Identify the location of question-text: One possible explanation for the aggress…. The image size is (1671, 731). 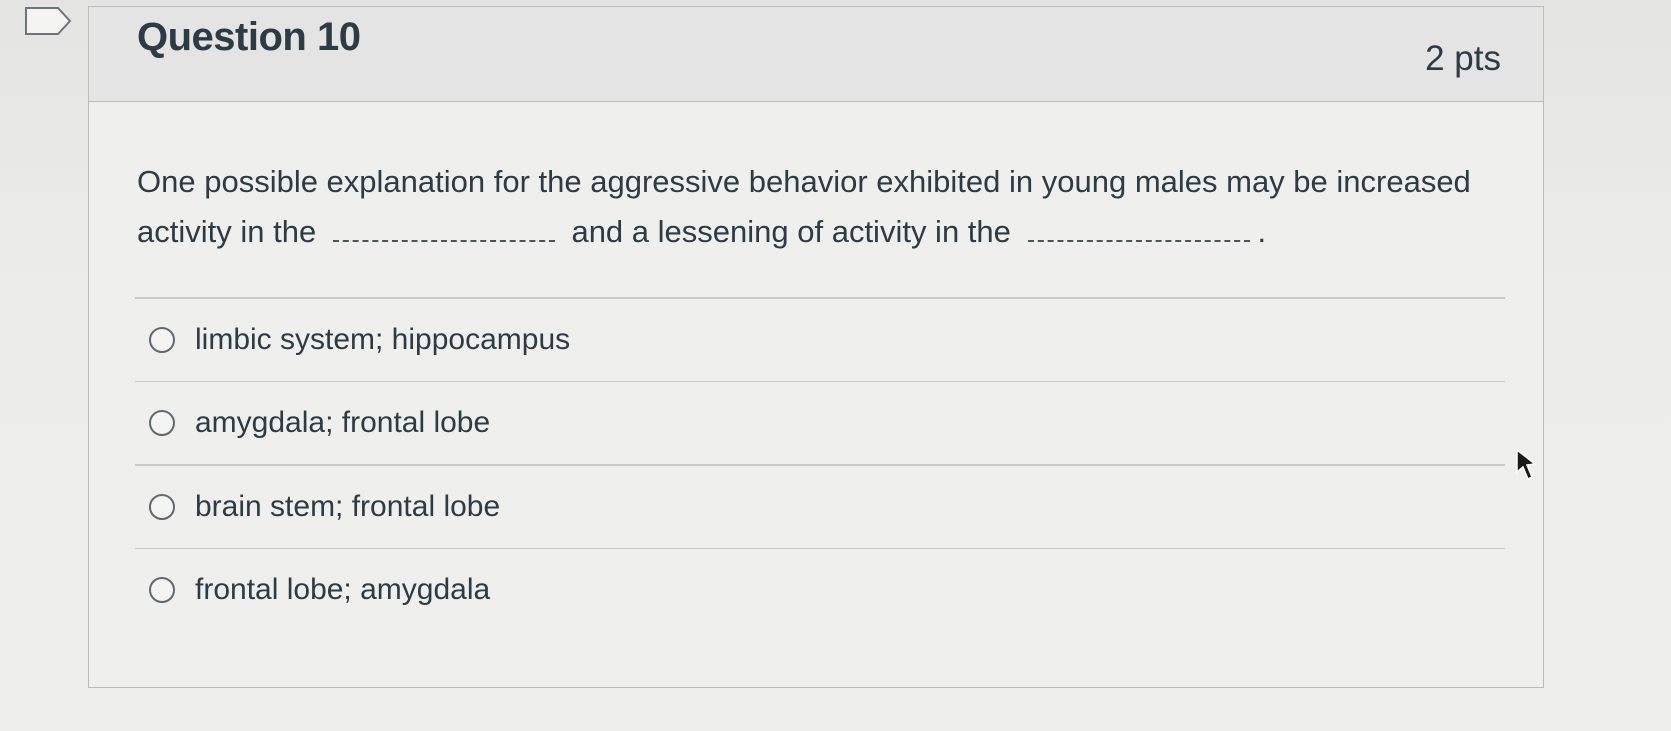
(807, 207).